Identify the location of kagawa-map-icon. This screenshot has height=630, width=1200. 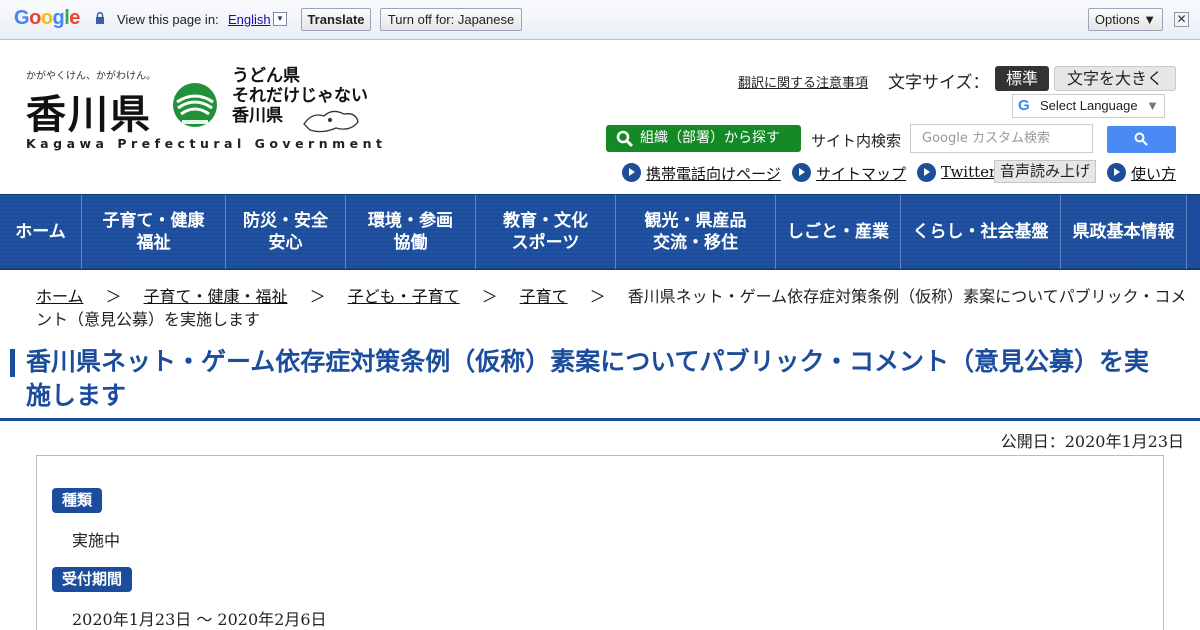
(331, 121).